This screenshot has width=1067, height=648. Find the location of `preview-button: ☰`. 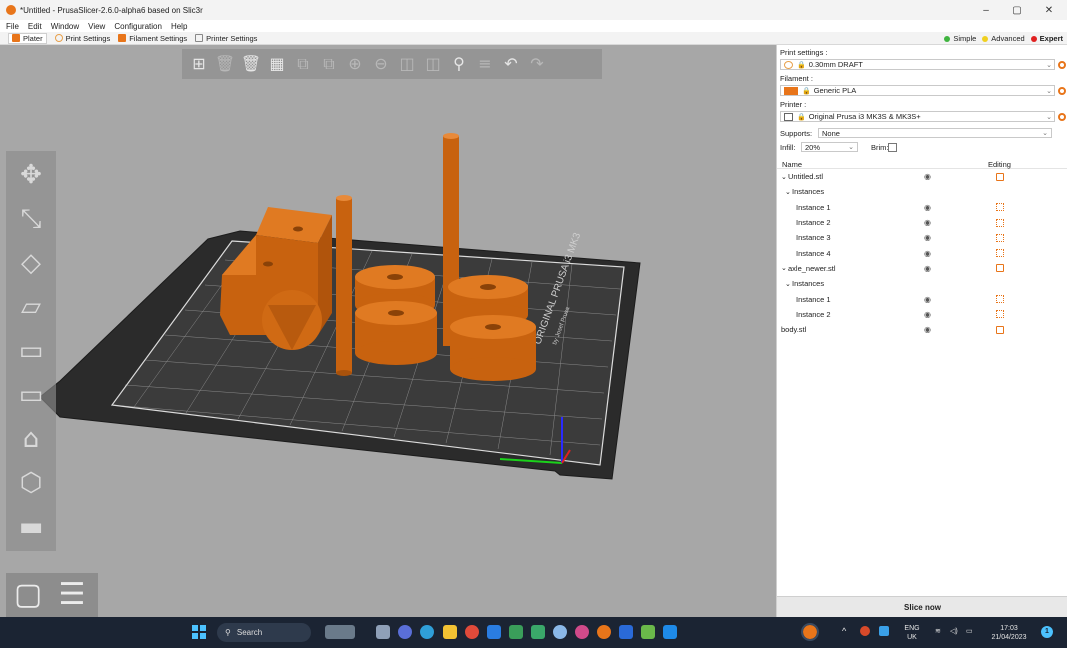

preview-button: ☰ is located at coordinates (72, 595).